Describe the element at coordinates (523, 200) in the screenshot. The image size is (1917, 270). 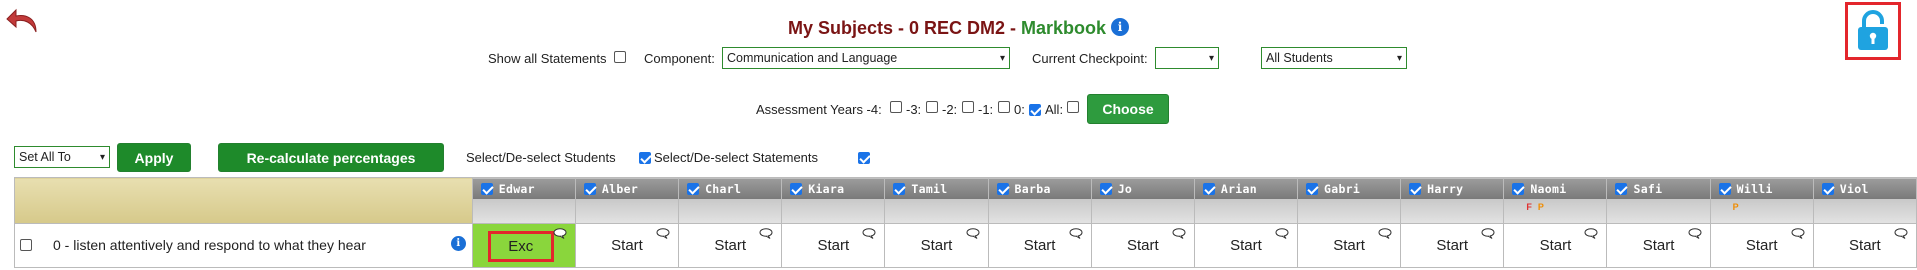
I see `student-header: Edwar` at that location.